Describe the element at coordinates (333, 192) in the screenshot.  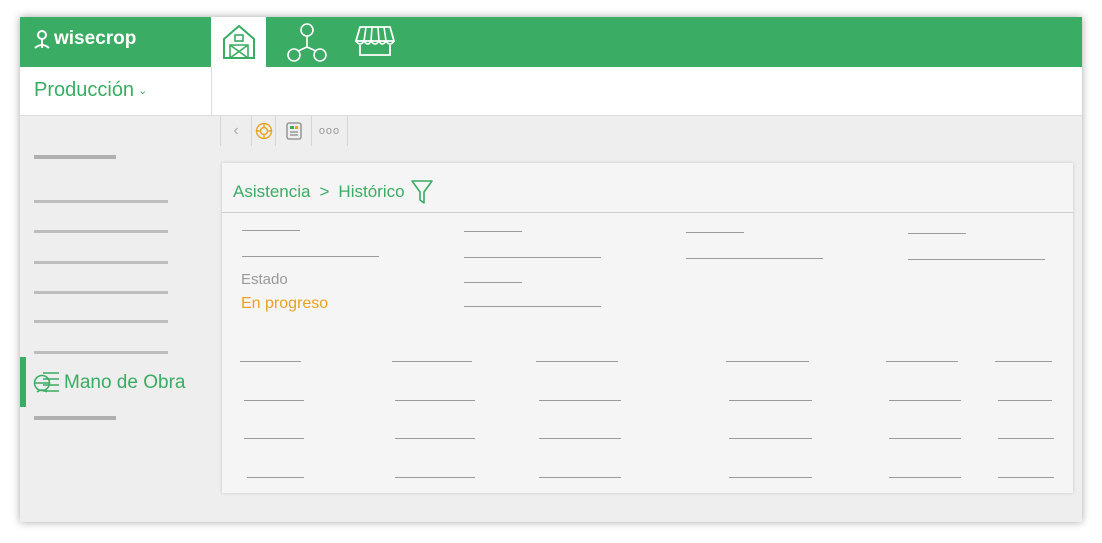
I see `breadcrumb: Asistencia > Histórico` at that location.